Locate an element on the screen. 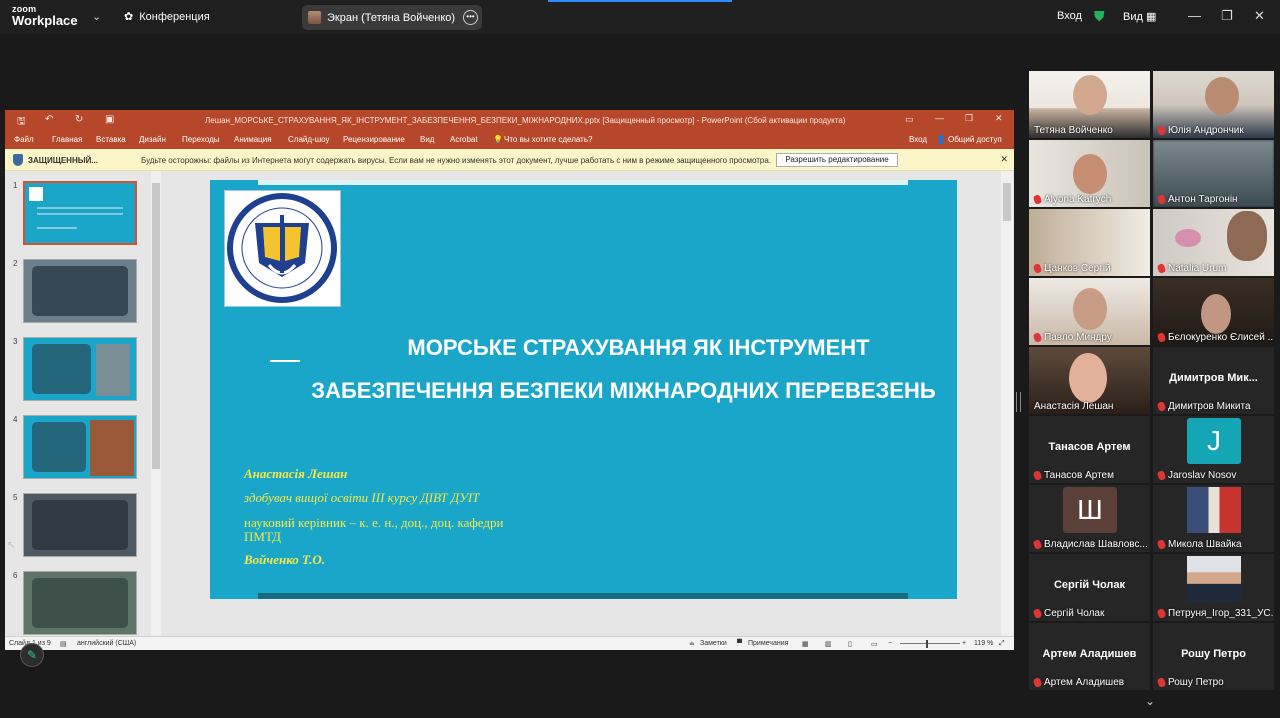 Image resolution: width=1280 pixels, height=718 pixels. participant-name-large: Артем Аладишев is located at coordinates (1089, 654).